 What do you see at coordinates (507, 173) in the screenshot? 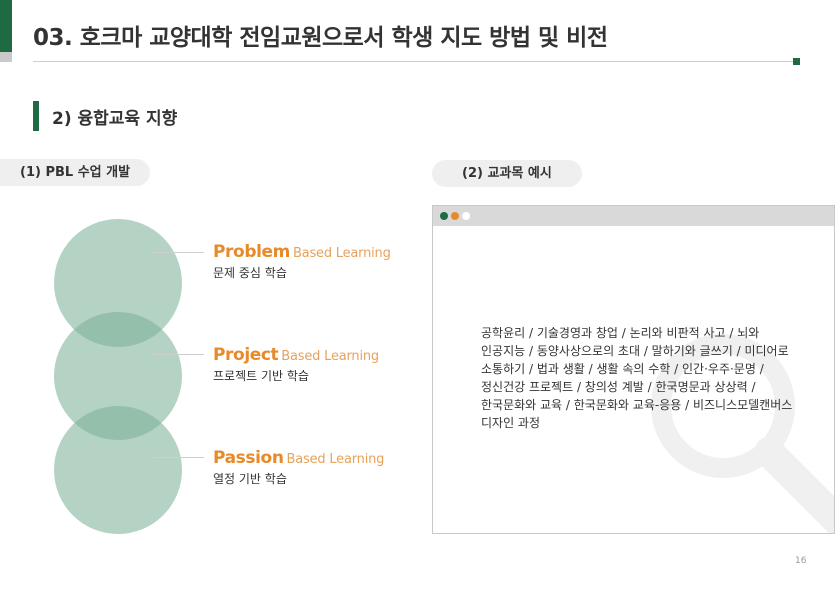
I see `courses-label: (2) 교과목 예시` at bounding box center [507, 173].